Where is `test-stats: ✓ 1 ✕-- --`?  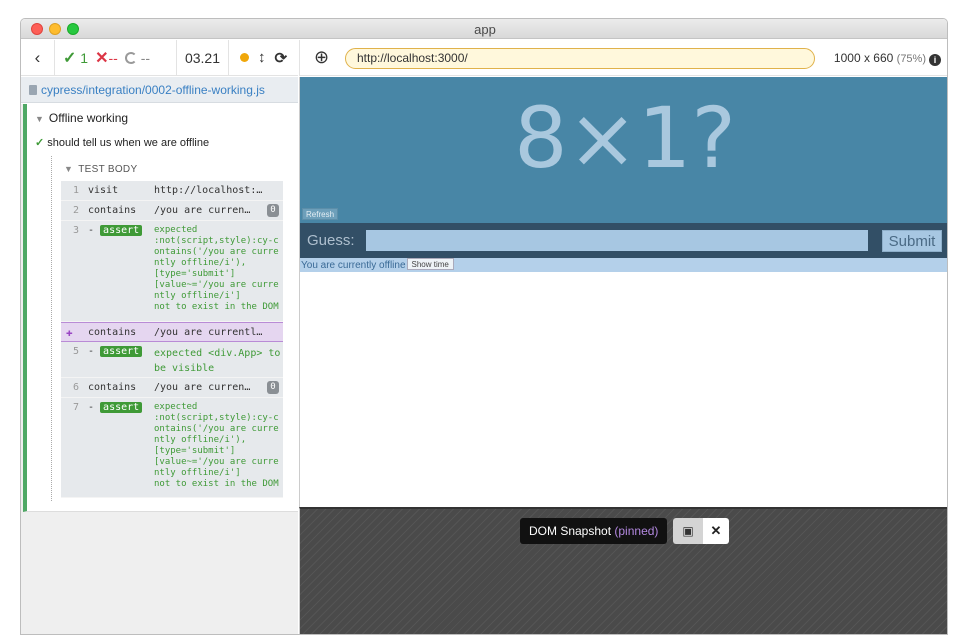
test-stats: ✓ 1 ✕-- -- is located at coordinates (116, 57).